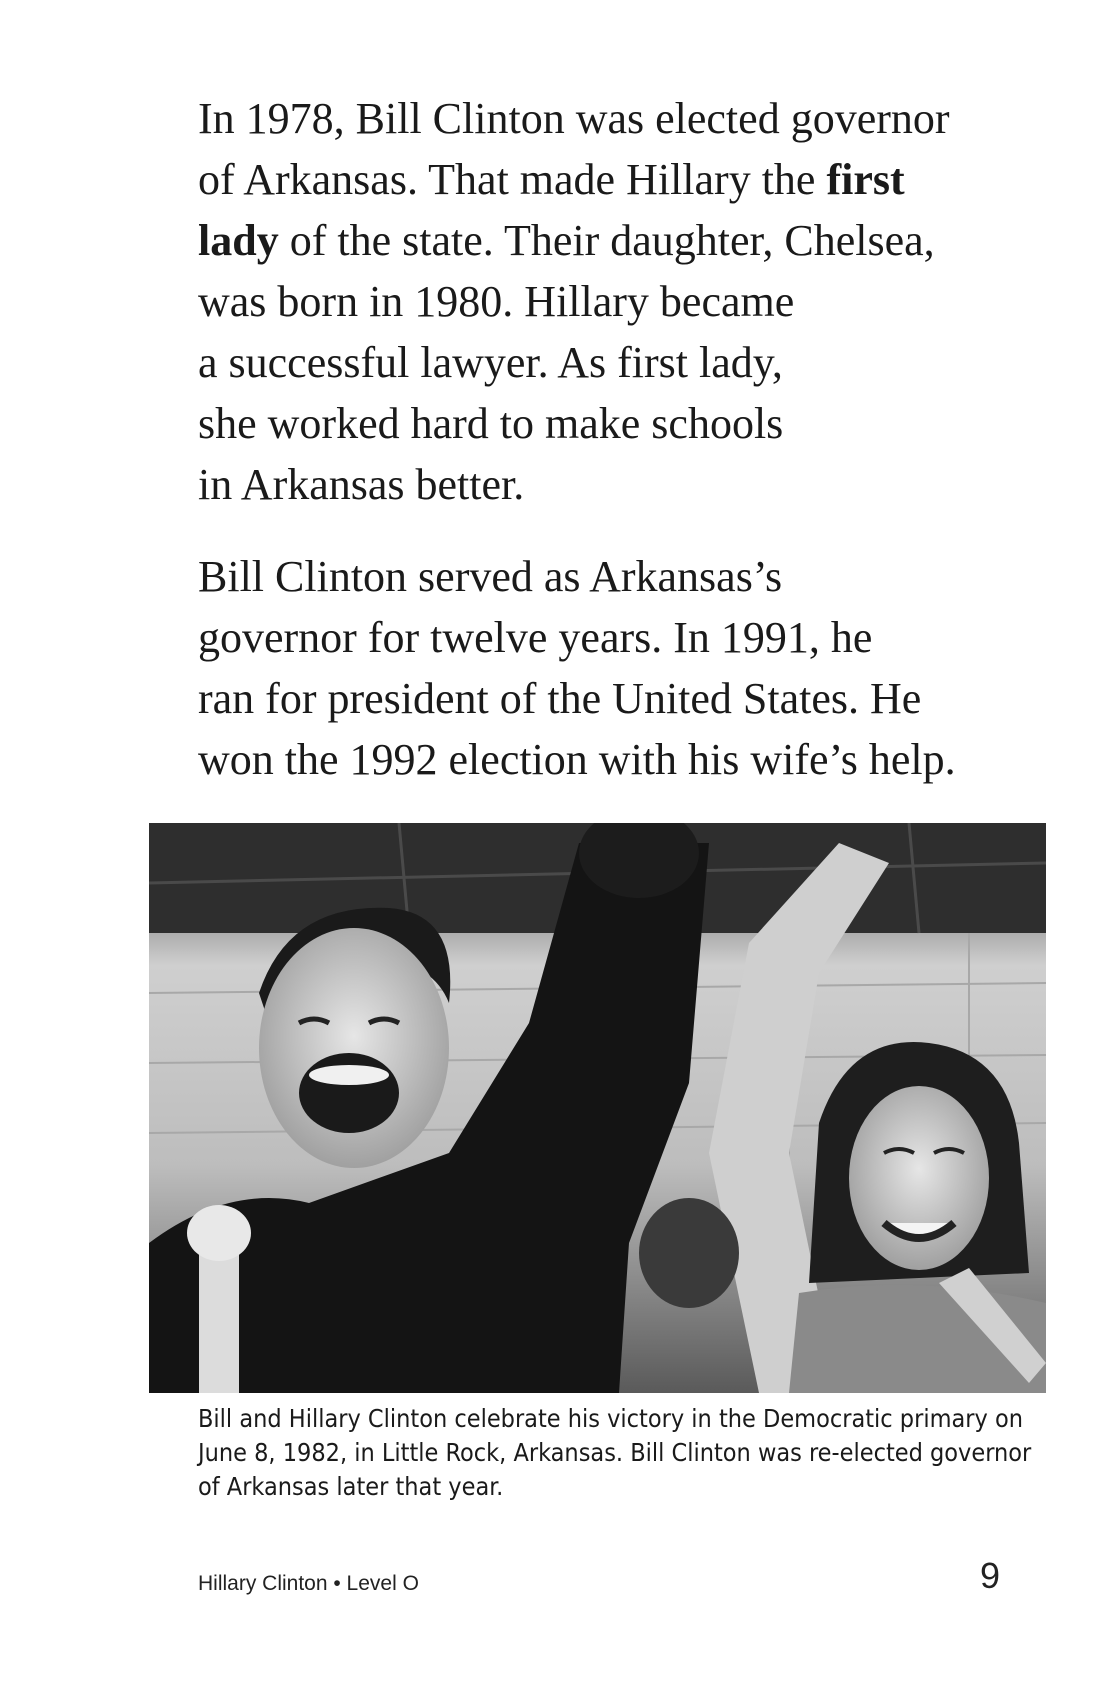 This screenshot has height=1700, width=1100. Describe the element at coordinates (865, 179) in the screenshot. I see `glossary-term-first: first` at that location.